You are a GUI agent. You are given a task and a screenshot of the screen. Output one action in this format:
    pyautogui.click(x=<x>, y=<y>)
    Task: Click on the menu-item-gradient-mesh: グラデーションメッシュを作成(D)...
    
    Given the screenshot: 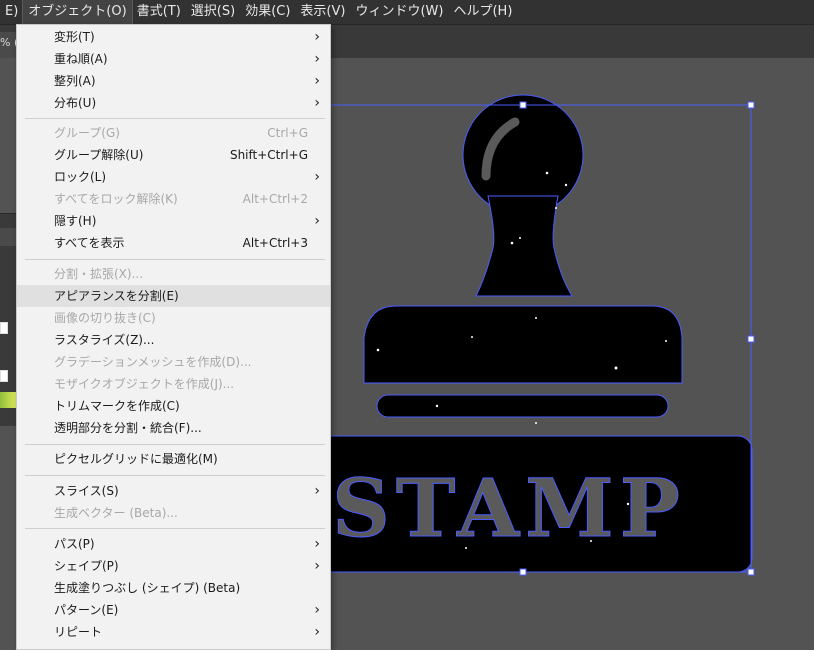 What is the action you would take?
    pyautogui.click(x=173, y=362)
    